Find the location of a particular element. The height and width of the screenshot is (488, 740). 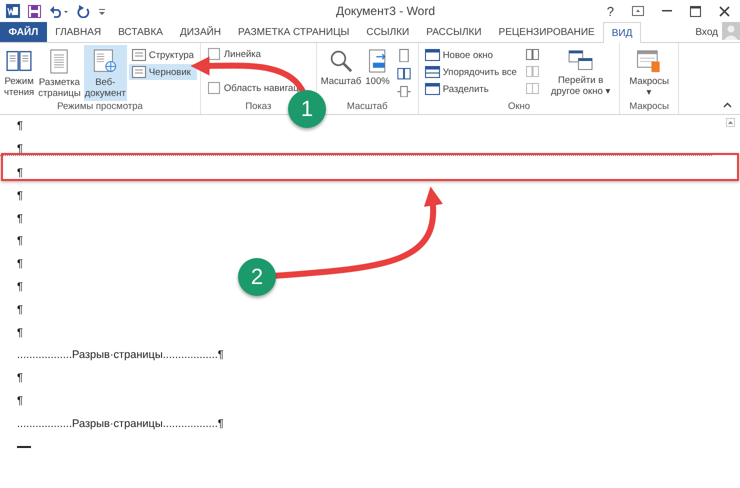

view-mode-button: Режим чтения is located at coordinates (19, 73).